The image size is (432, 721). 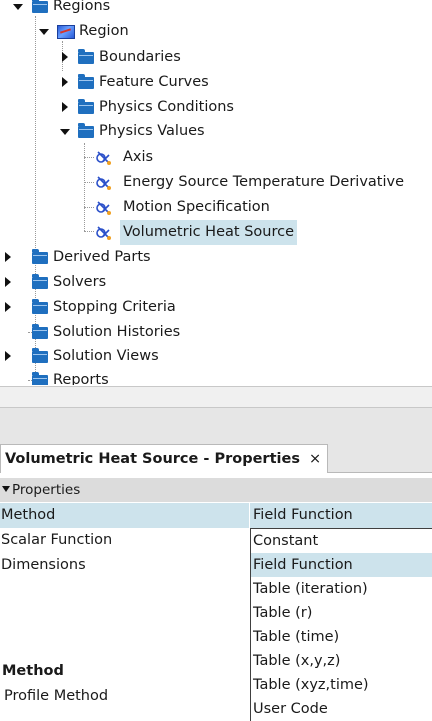 I want to click on tree-node-label: Solution Histories, so click(x=117, y=332).